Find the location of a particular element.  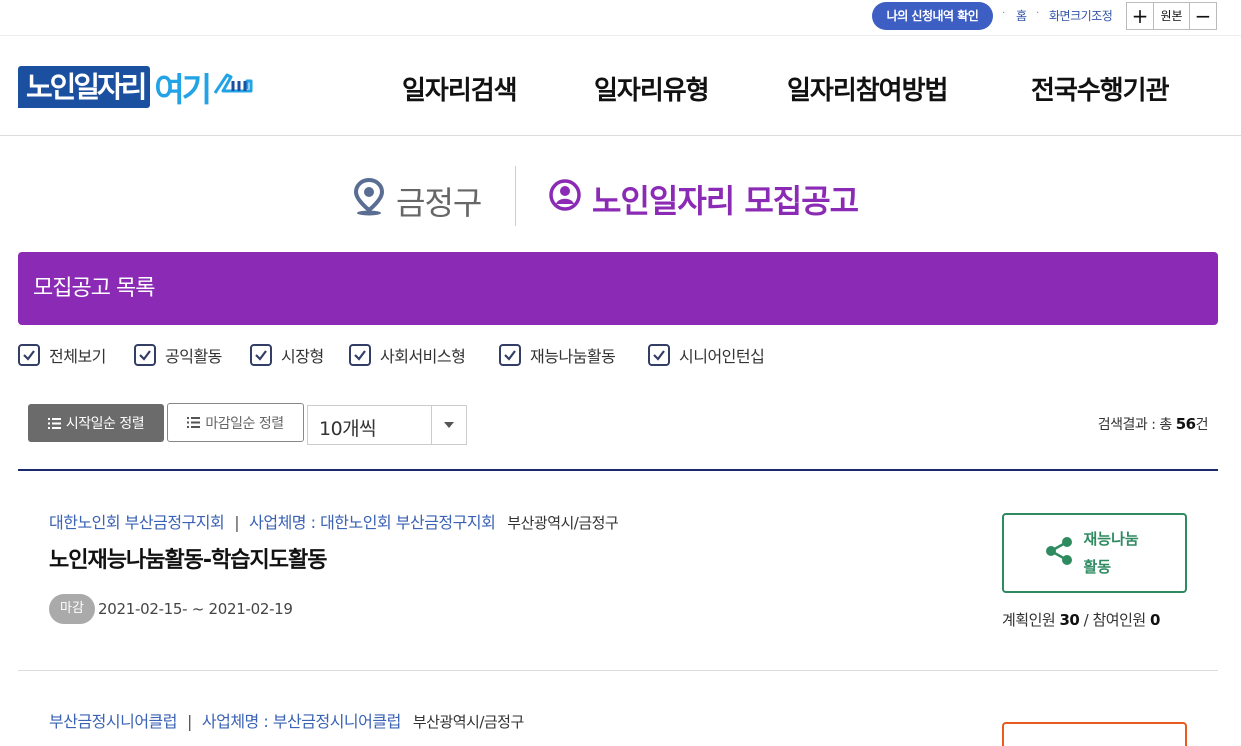

filter-label: 사회서비스형 is located at coordinates (423, 356).